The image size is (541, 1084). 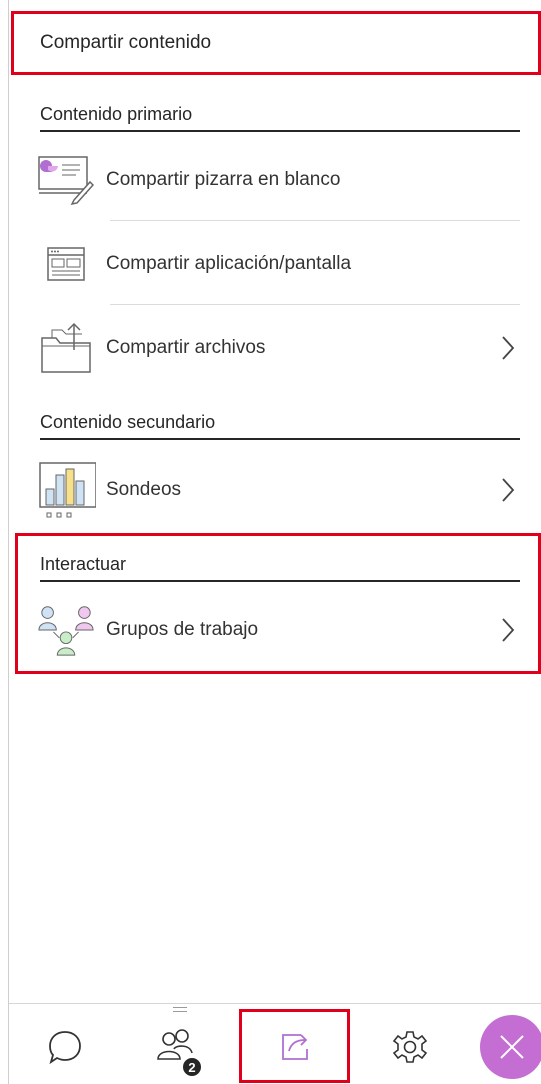 I want to click on settings-button, so click(x=410, y=1047).